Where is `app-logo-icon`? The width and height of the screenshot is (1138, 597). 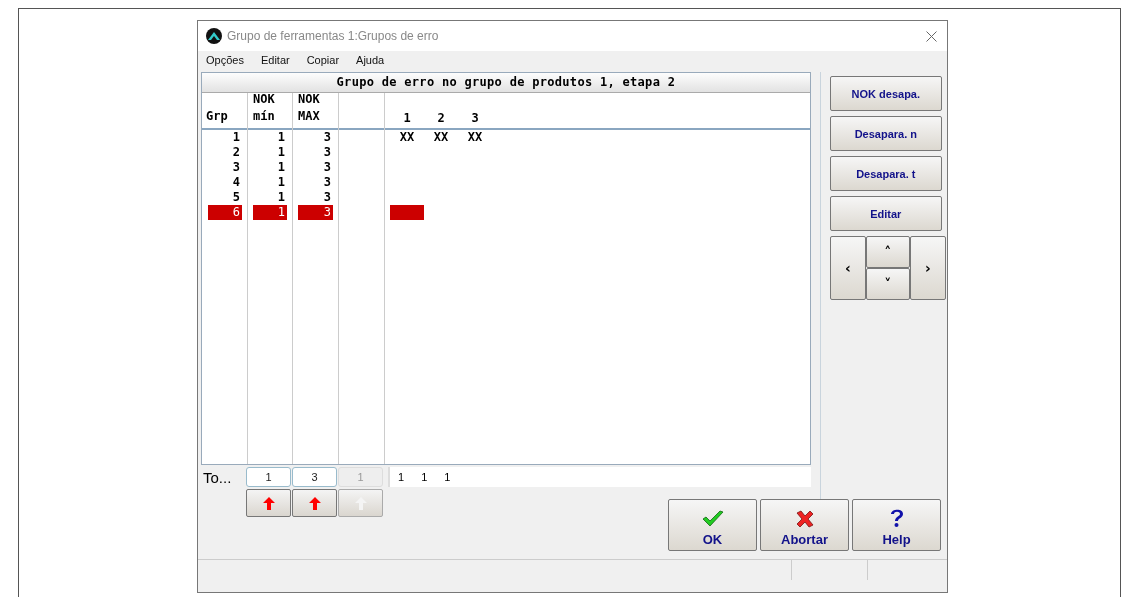
app-logo-icon is located at coordinates (214, 36).